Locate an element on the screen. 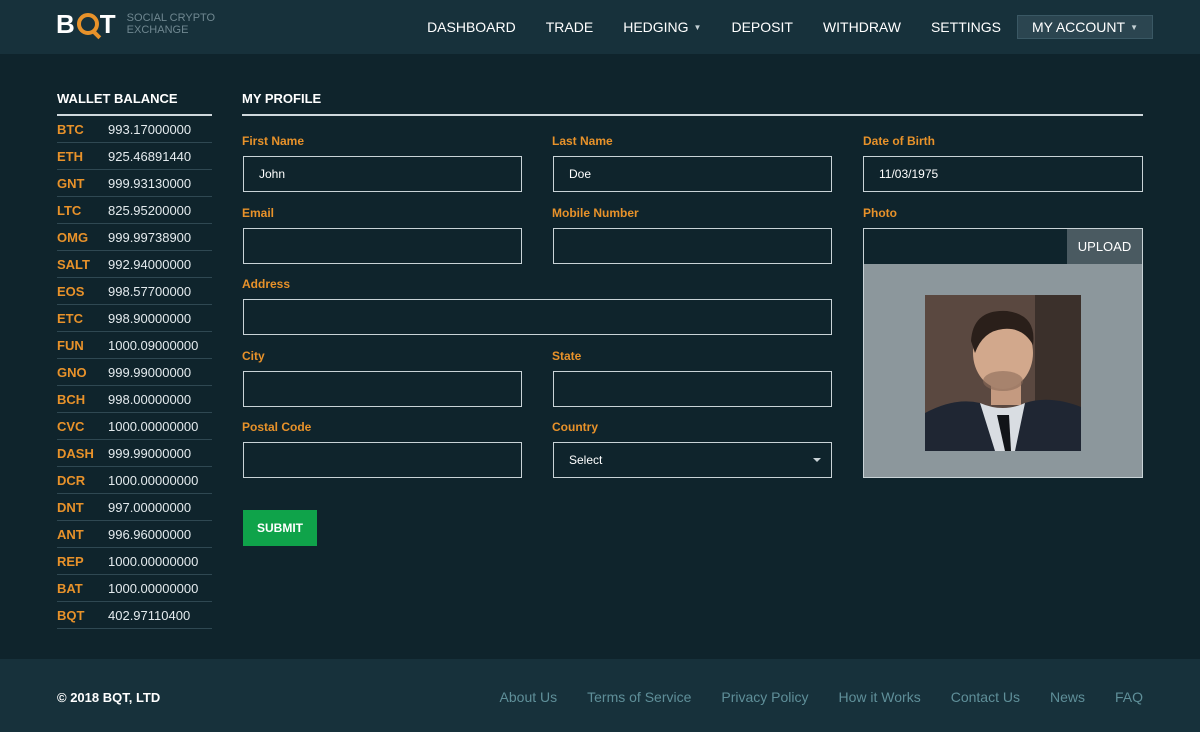 This screenshot has width=1200, height=732. email-input is located at coordinates (382, 246).